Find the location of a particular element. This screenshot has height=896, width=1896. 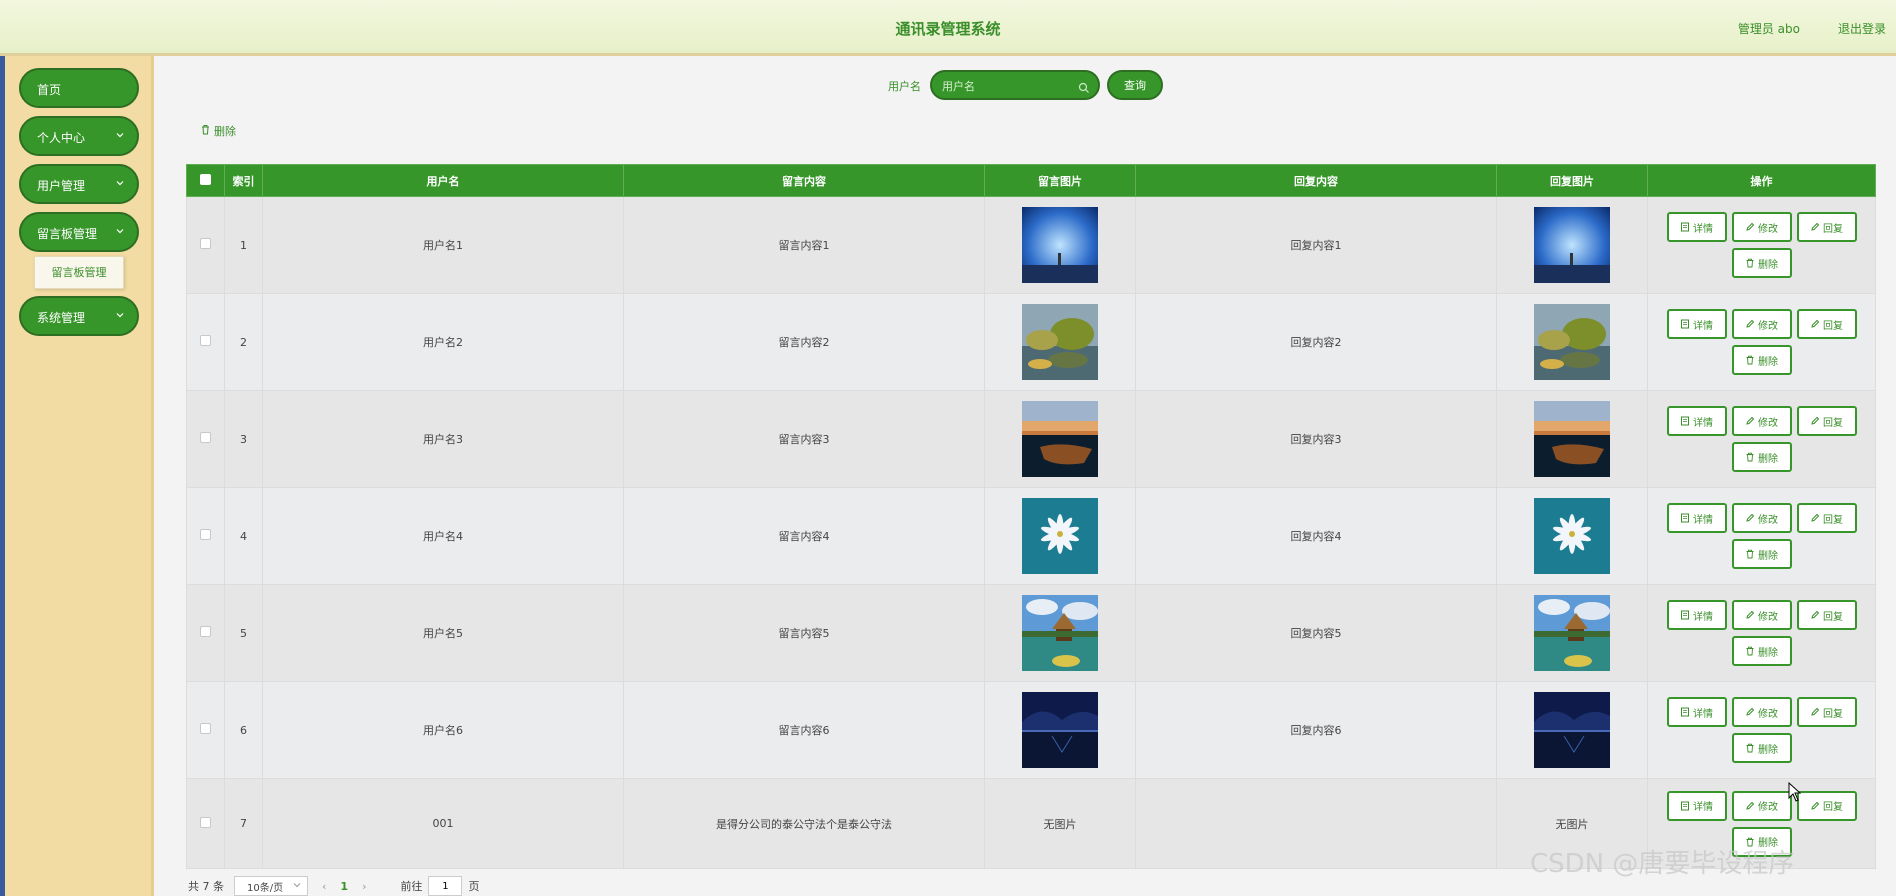

search-box is located at coordinates (1015, 85).